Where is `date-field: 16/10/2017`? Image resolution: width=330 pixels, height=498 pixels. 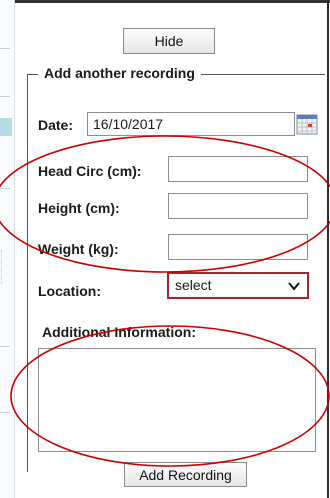
date-field: 16/10/2017 is located at coordinates (191, 124).